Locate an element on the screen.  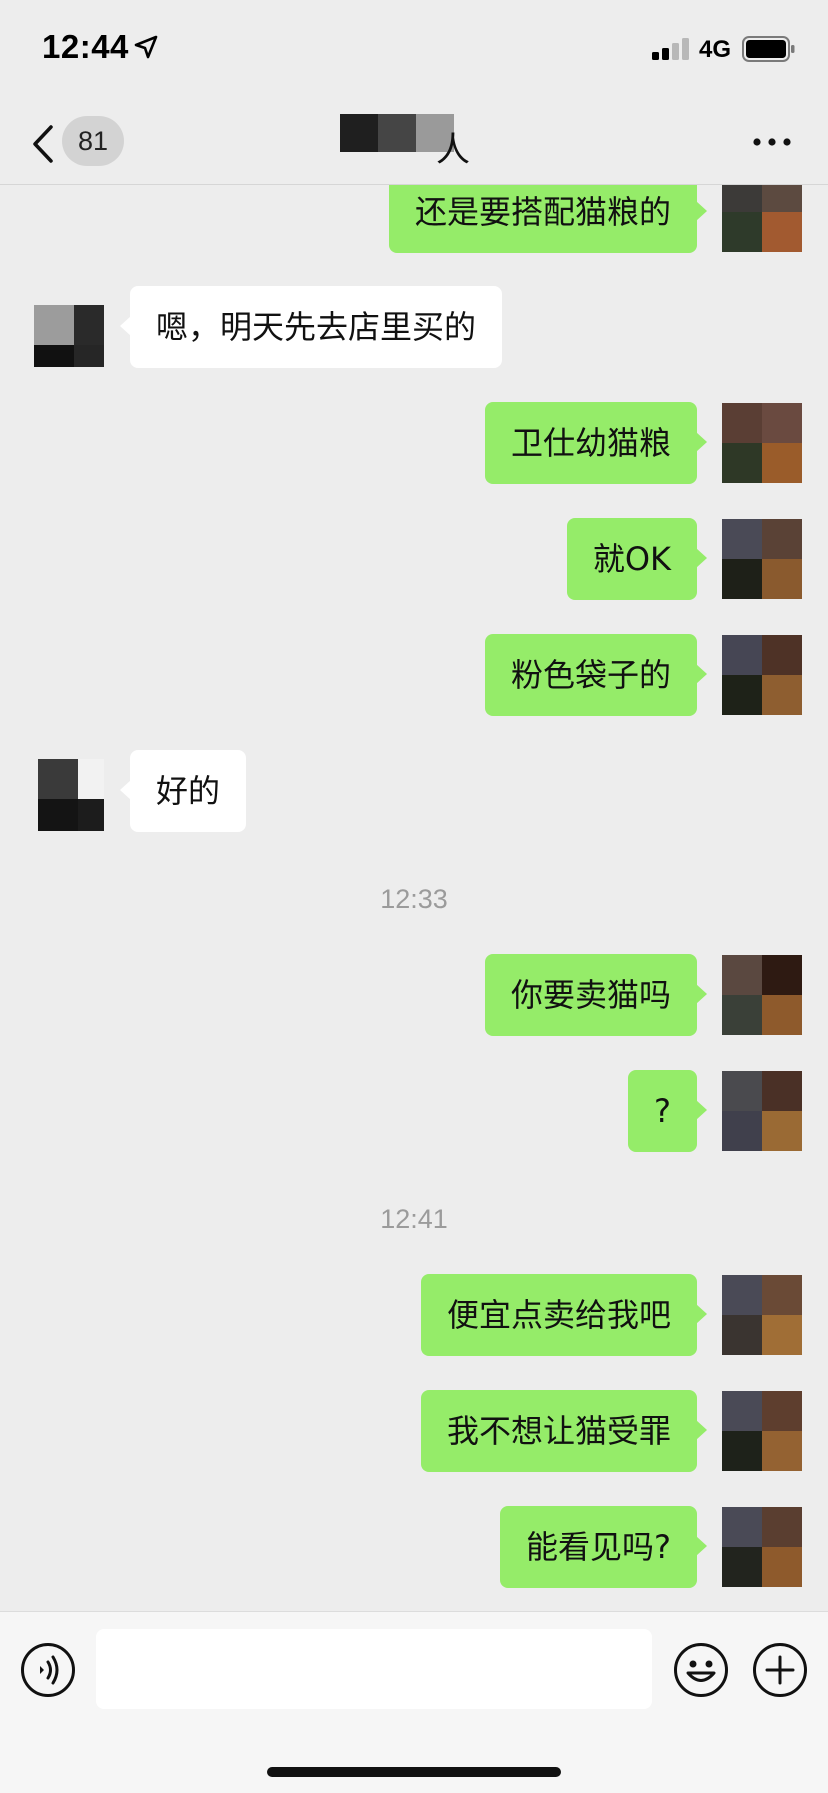
title-text: 人 is located at coordinates (453, 150).